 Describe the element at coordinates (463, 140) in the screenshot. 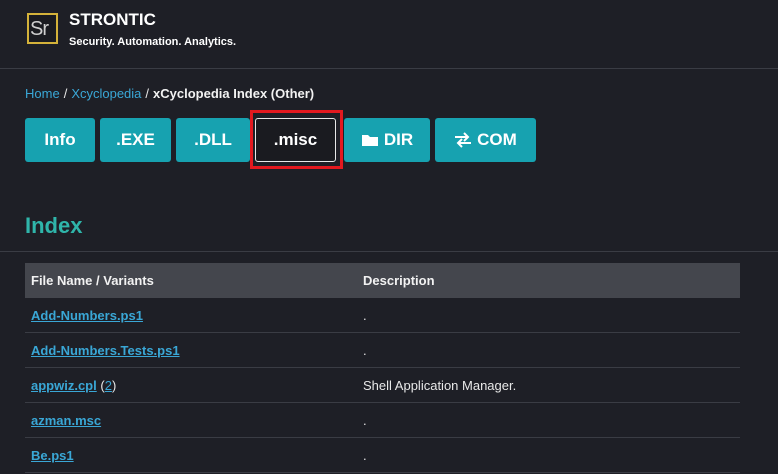

I see `exchange-arrows-icon` at that location.